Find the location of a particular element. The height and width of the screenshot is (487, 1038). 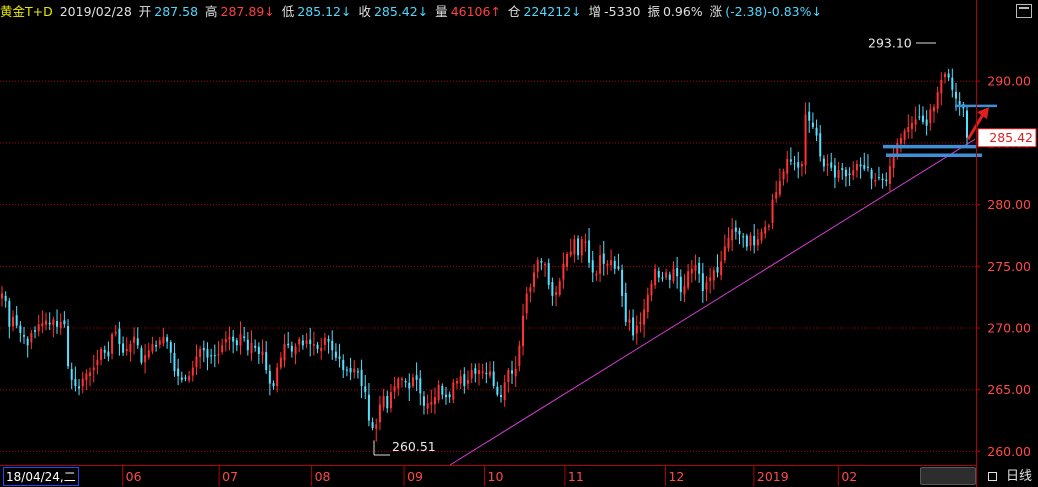

price-tick-label: 280.00 is located at coordinates (1009, 204).